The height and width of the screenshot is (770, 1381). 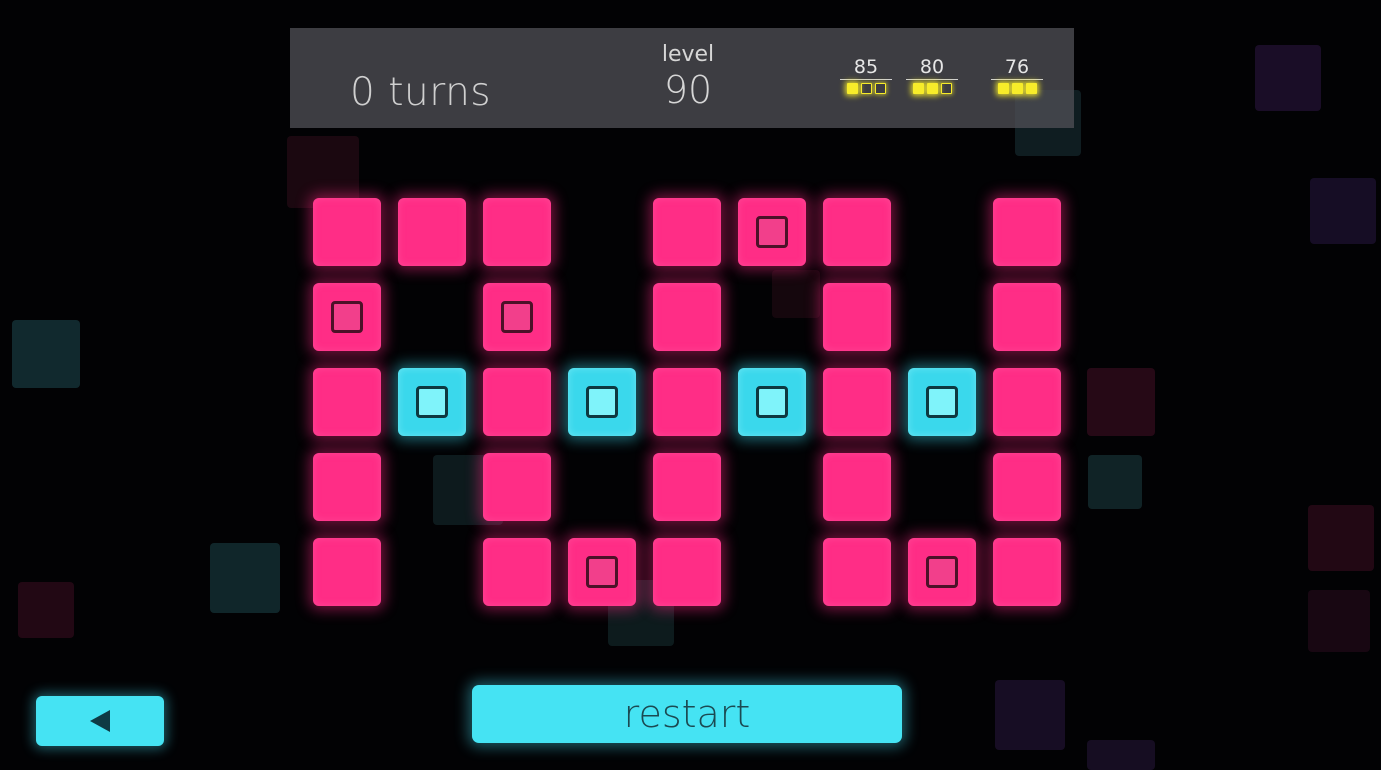 I want to click on hud-bar: 0 turns level 90 85 80 76, so click(x=682, y=78).